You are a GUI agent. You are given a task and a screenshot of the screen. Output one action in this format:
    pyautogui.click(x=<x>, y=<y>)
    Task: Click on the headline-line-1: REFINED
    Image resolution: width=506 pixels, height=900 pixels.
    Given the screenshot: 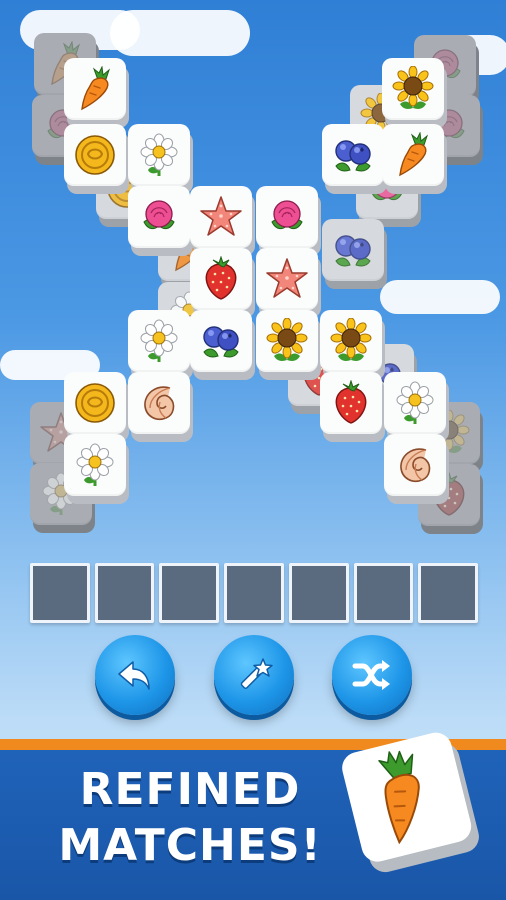 What is the action you would take?
    pyautogui.click(x=190, y=789)
    